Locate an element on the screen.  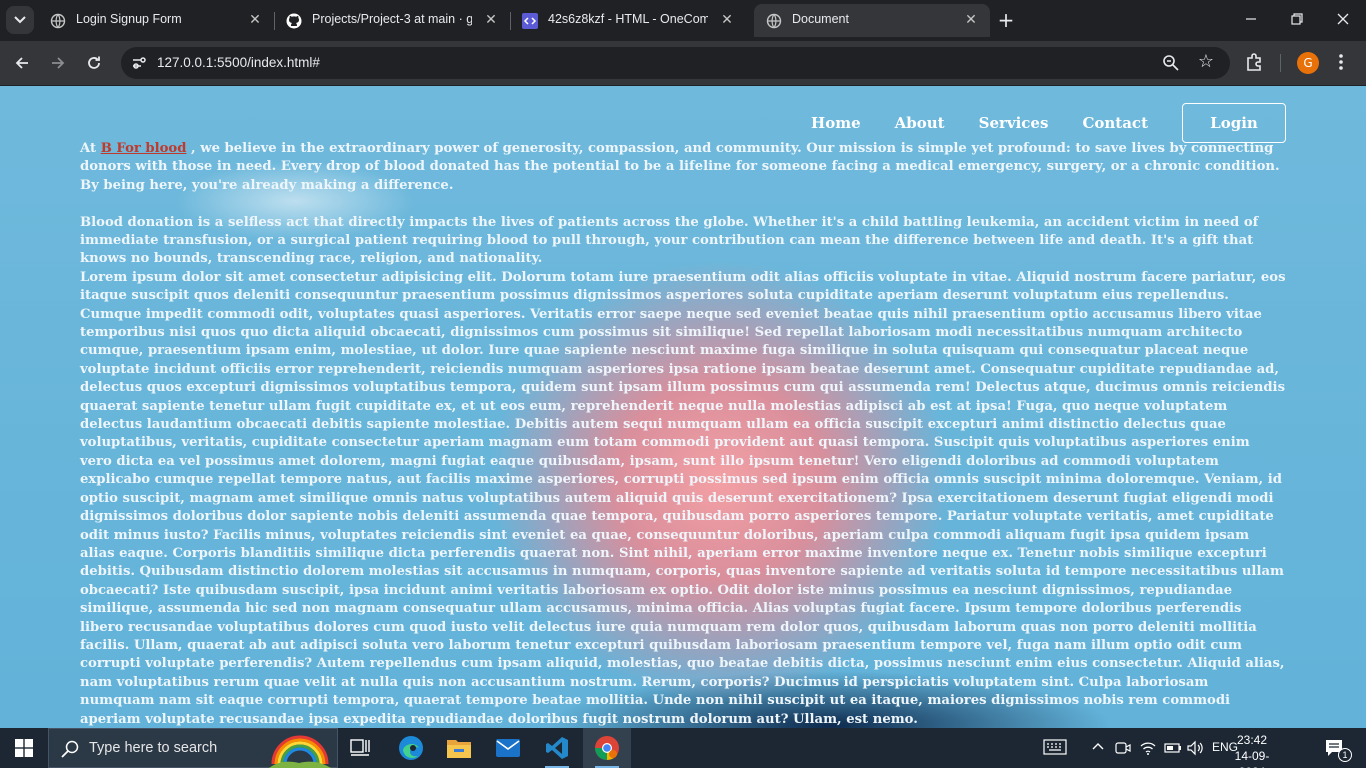
chrome-icon is located at coordinates (607, 748).